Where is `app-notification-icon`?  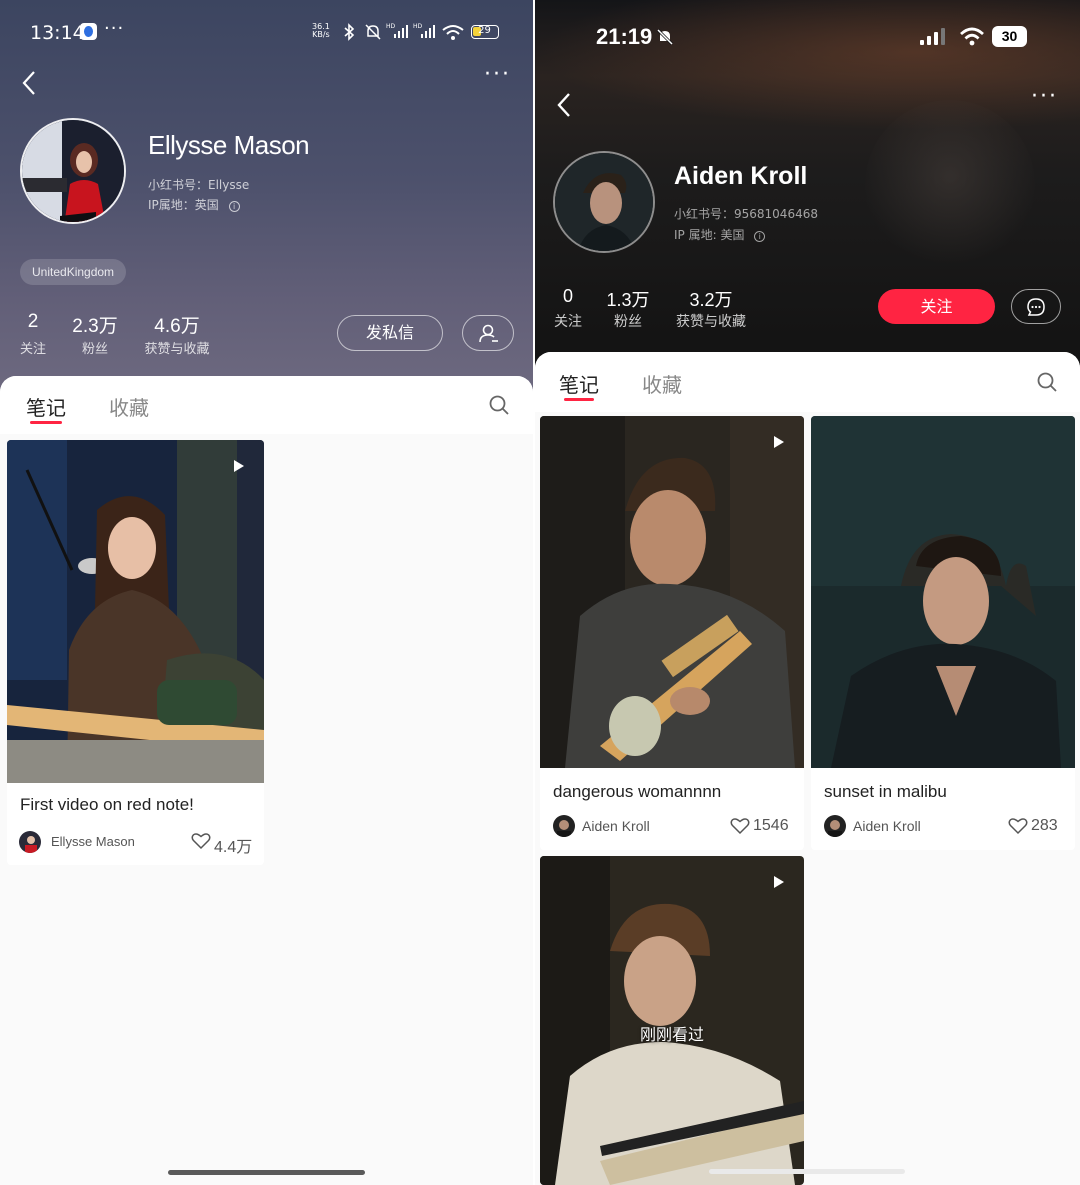 app-notification-icon is located at coordinates (88, 31).